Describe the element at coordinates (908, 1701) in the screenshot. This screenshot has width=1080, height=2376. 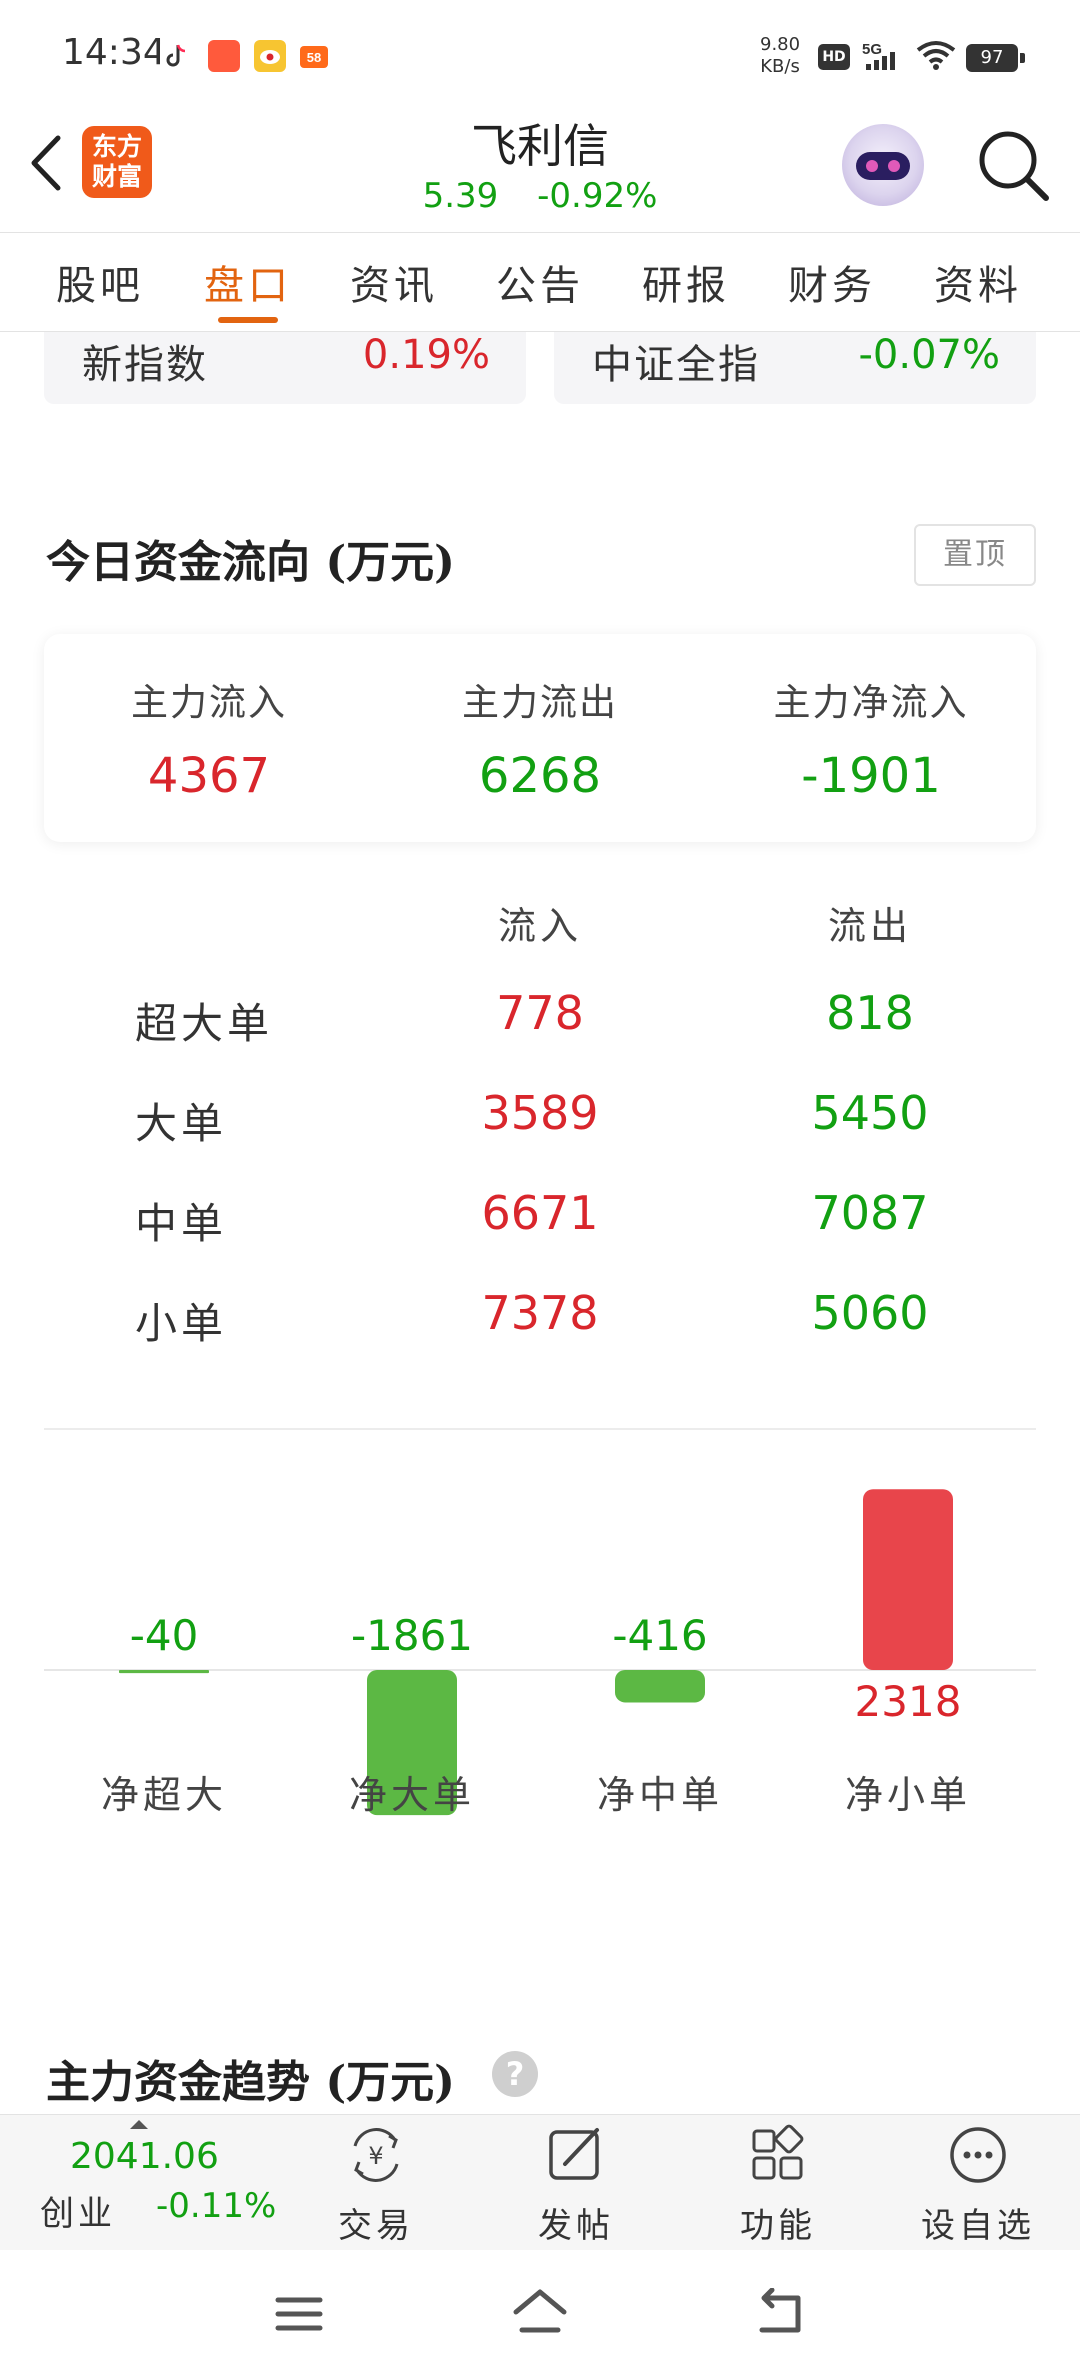
I see `net-flow-value-label: 2318` at that location.